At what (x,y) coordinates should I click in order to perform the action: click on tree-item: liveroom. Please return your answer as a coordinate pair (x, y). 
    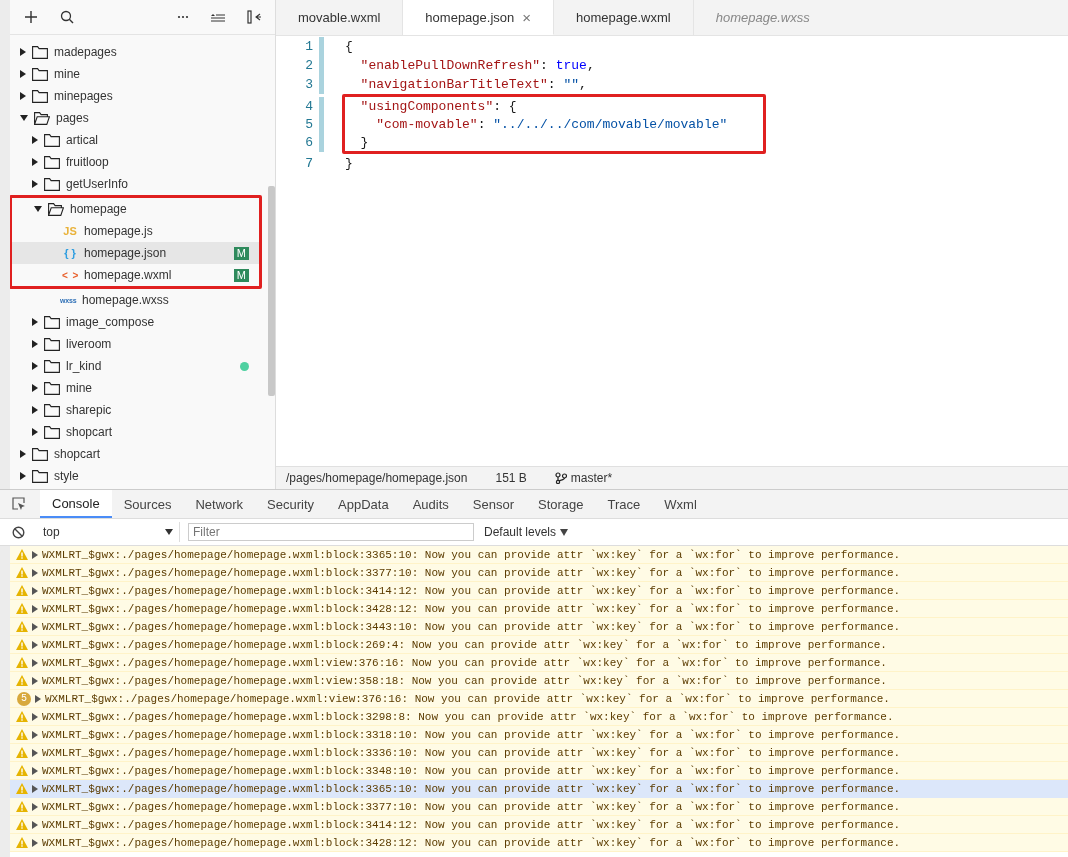
    Looking at the image, I should click on (138, 344).